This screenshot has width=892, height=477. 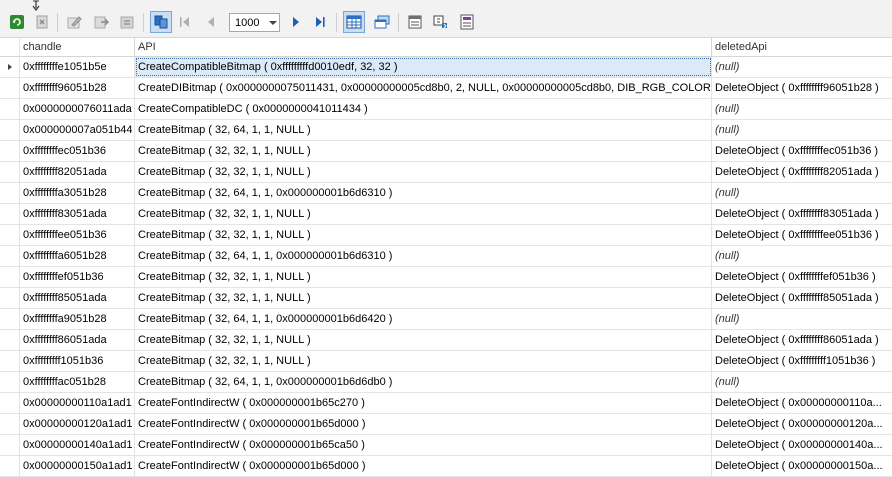 I want to click on chevron-down-icon, so click(x=273, y=22).